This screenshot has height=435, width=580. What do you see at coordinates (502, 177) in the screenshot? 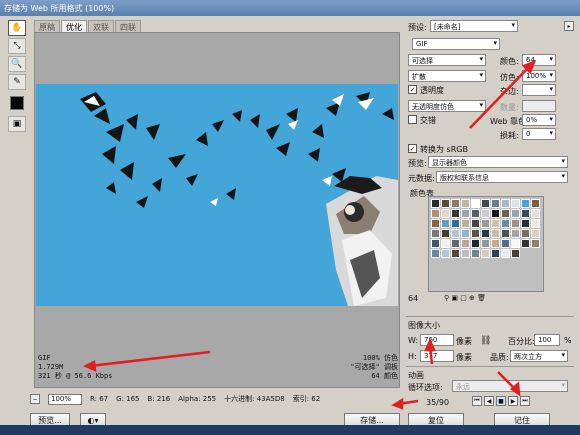
I see `metadata-select: 版权和联系信息` at bounding box center [502, 177].